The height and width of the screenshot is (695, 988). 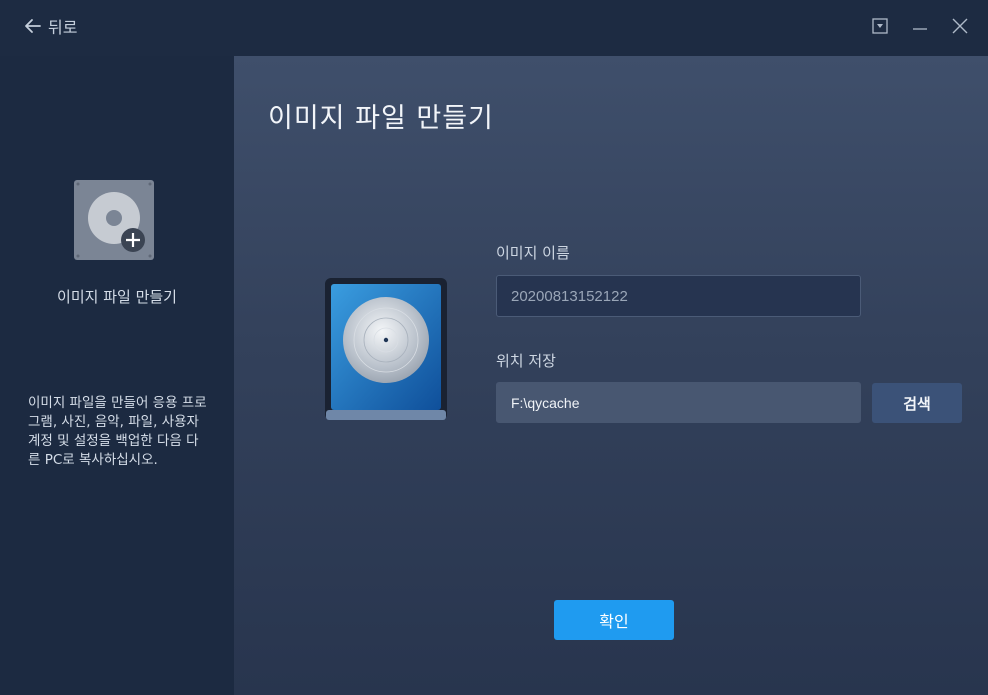 I want to click on location-value: F:\qycache, so click(x=545, y=402).